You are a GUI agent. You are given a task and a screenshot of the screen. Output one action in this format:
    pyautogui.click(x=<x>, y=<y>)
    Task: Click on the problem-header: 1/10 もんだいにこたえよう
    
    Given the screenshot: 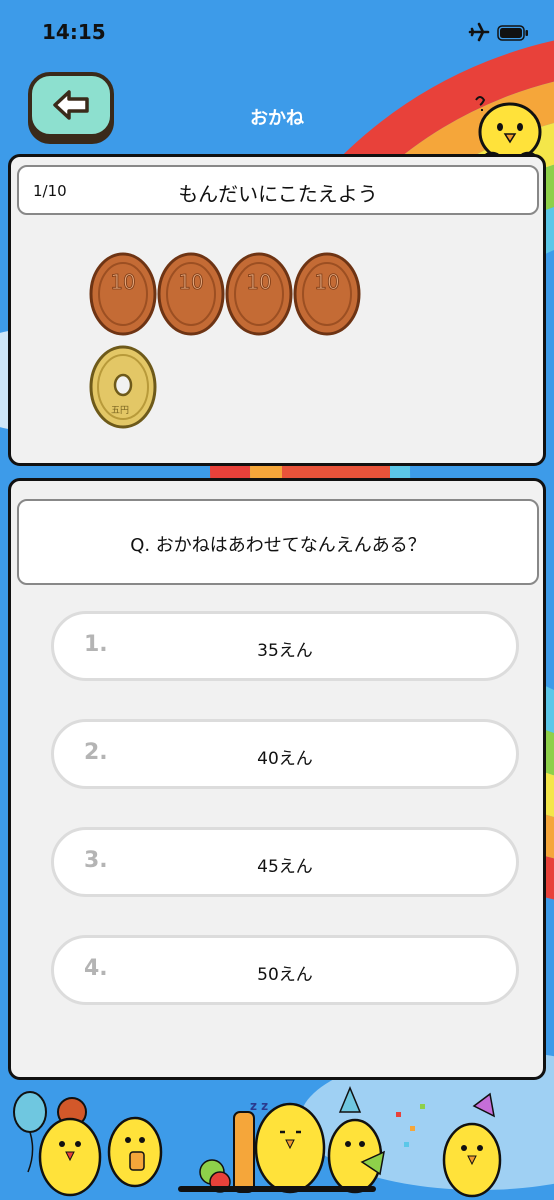 What is the action you would take?
    pyautogui.click(x=278, y=190)
    